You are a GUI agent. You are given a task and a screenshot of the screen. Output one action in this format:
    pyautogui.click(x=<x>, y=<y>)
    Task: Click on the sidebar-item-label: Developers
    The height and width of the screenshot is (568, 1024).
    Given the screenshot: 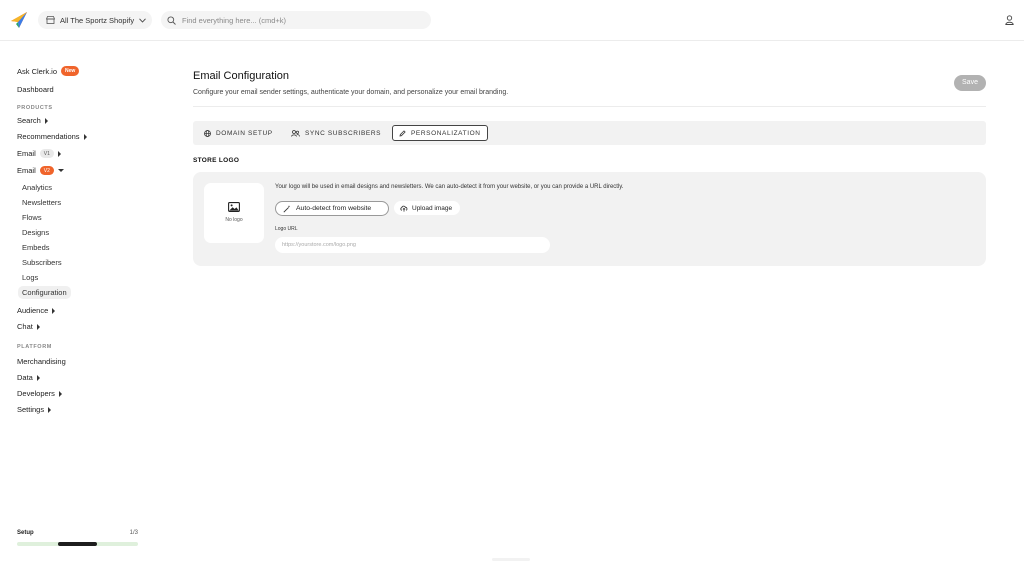 What is the action you would take?
    pyautogui.click(x=36, y=393)
    